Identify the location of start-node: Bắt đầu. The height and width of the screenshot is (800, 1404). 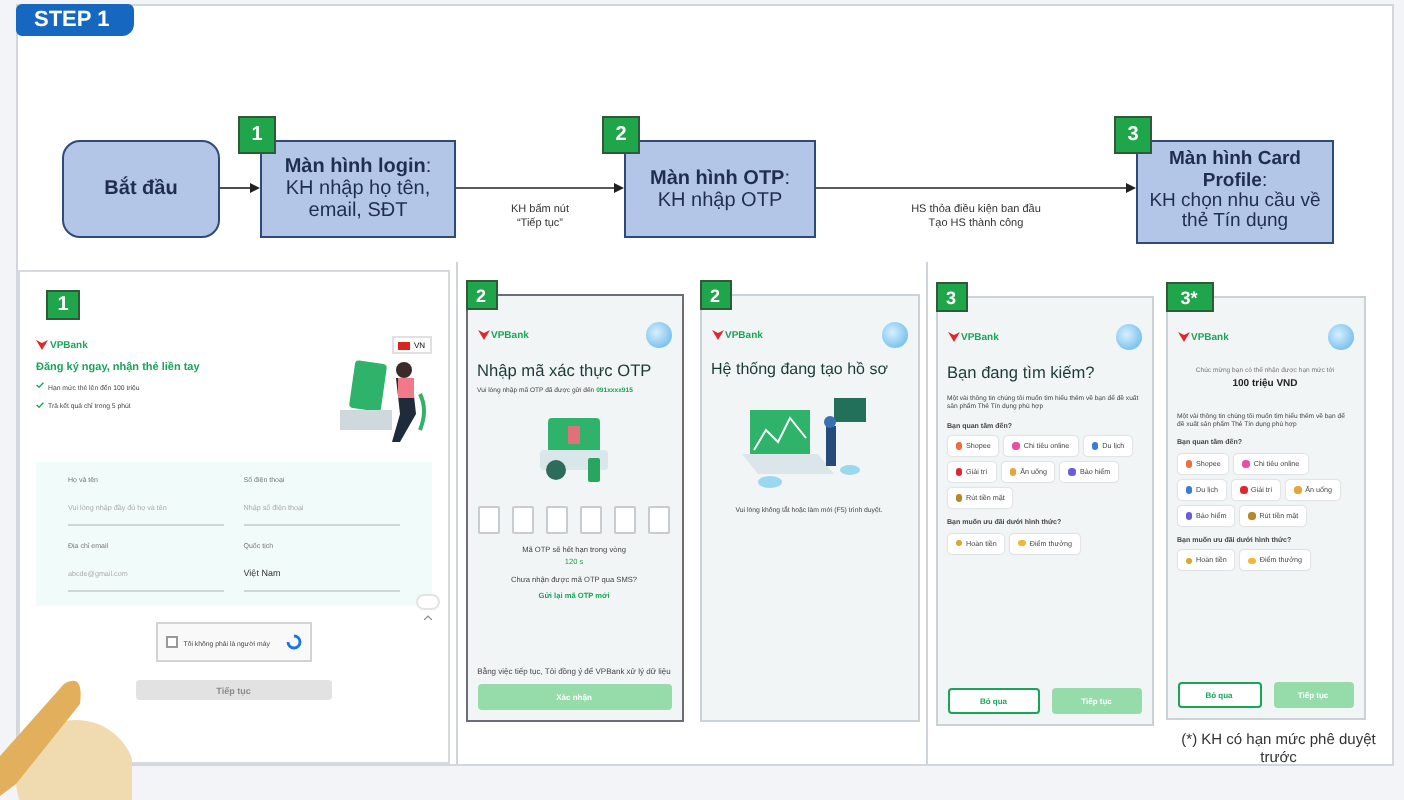
(141, 189).